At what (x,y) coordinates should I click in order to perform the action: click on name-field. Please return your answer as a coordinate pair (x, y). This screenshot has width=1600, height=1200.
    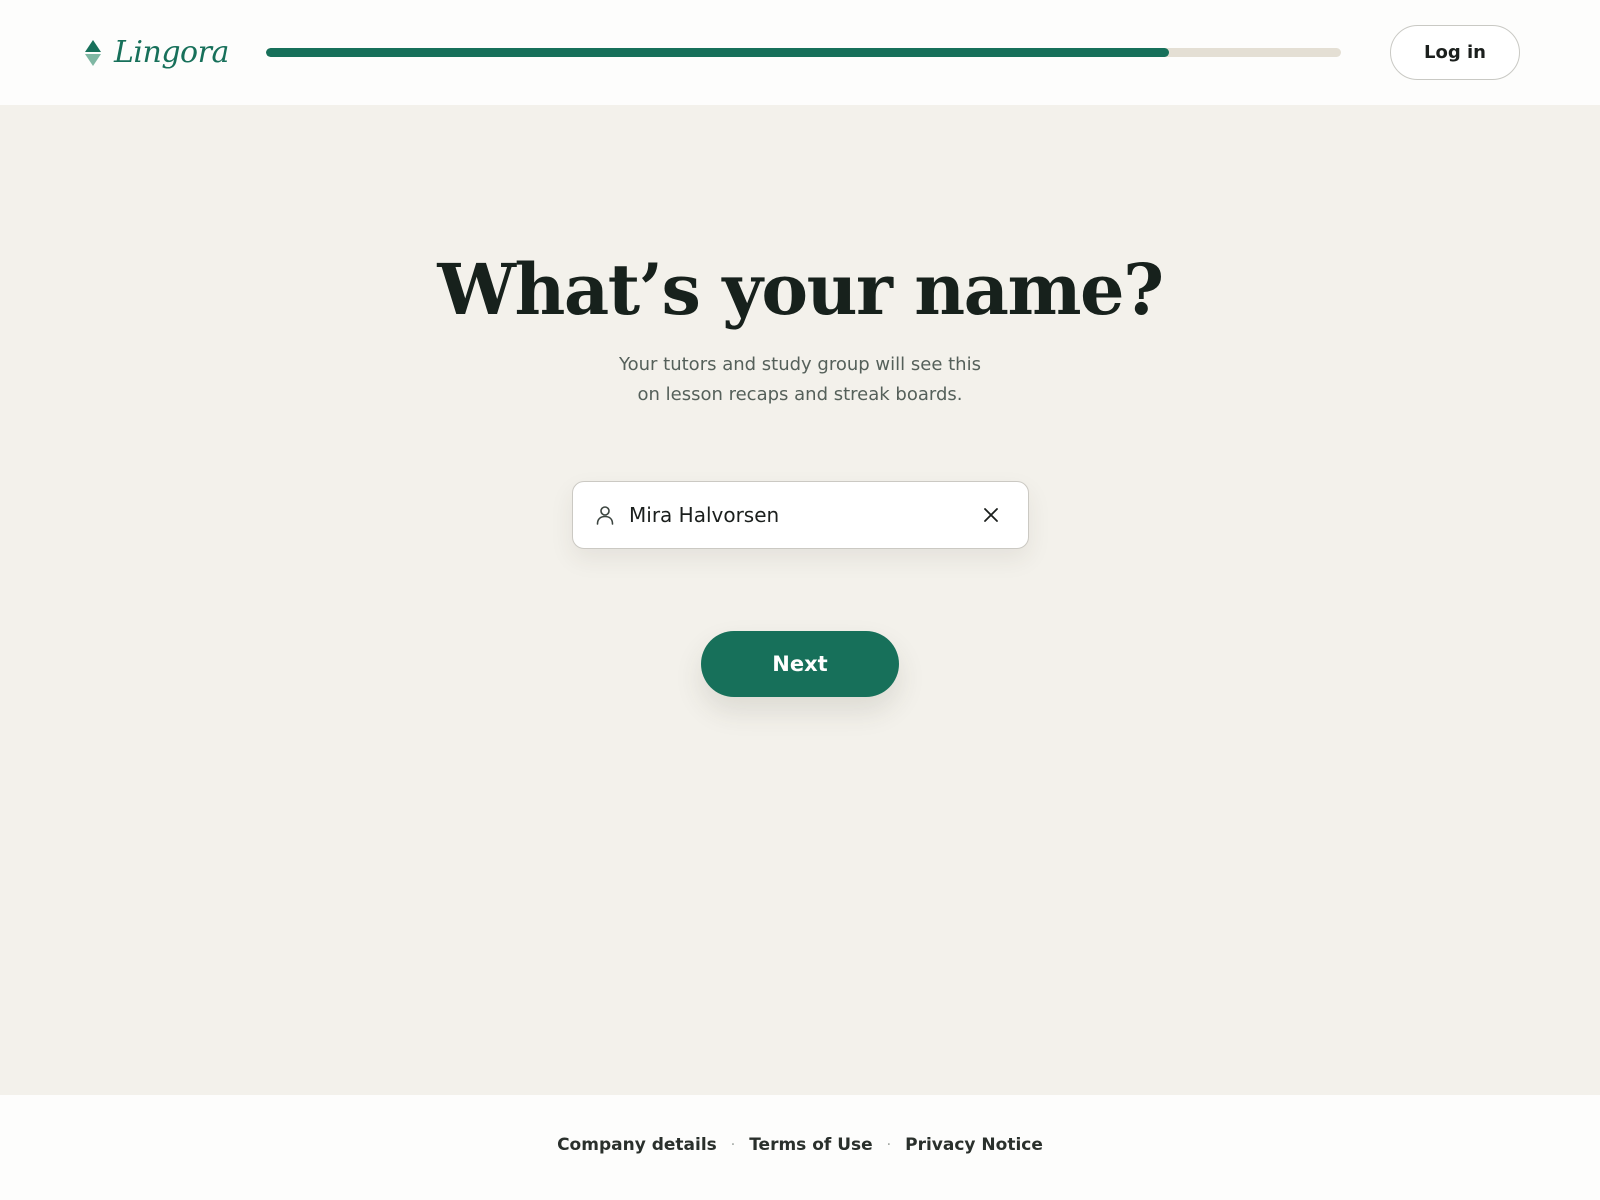
    Looking at the image, I should click on (800, 515).